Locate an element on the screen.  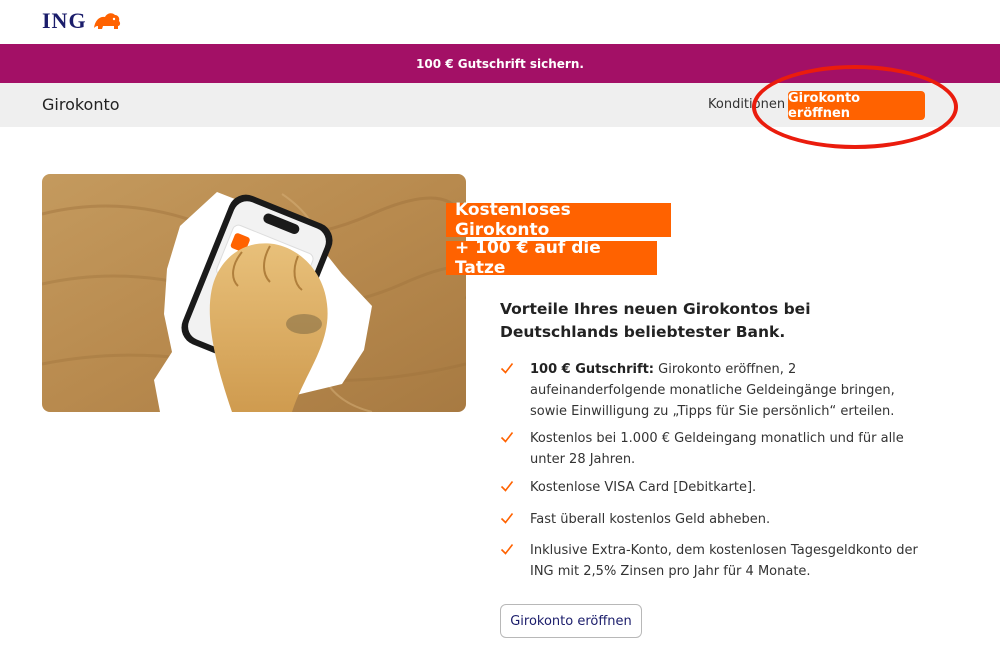
benefit-text: Kostenlose VISA Card [Debitkarte]. is located at coordinates (643, 487).